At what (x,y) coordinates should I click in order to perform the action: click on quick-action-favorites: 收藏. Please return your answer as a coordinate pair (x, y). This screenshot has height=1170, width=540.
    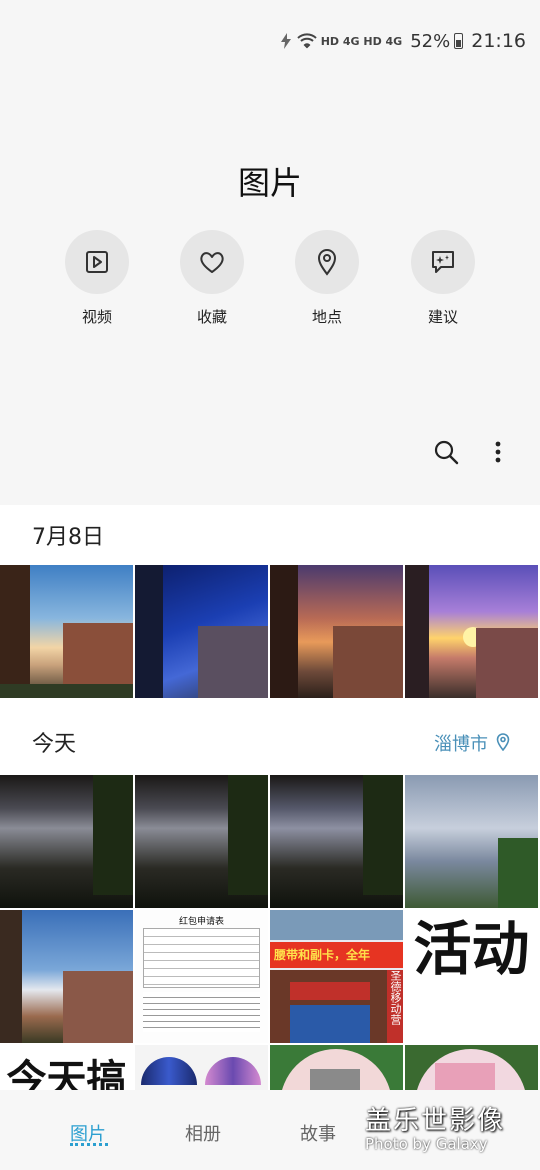
    Looking at the image, I should click on (212, 278).